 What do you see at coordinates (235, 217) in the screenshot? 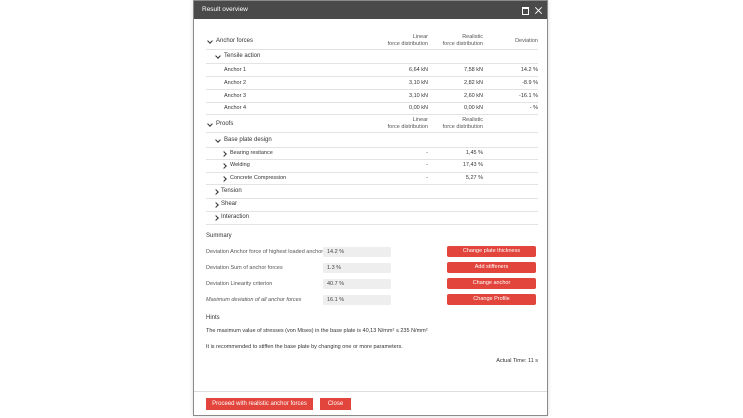
I see `interaction-group: Interaction` at bounding box center [235, 217].